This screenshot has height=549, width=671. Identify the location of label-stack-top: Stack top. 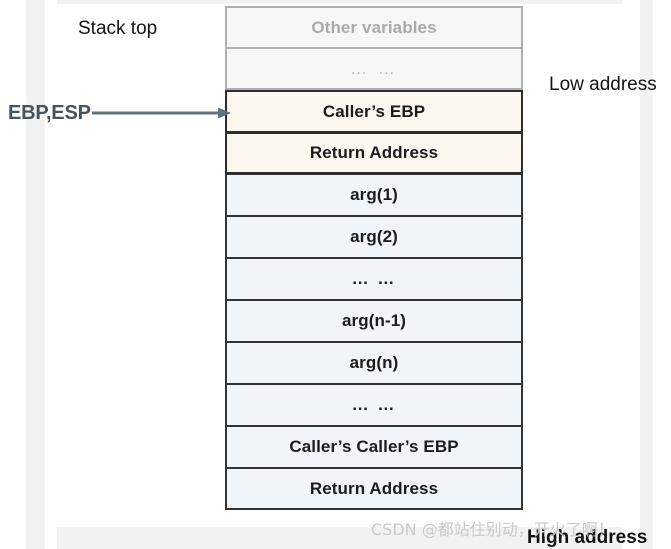
(118, 28).